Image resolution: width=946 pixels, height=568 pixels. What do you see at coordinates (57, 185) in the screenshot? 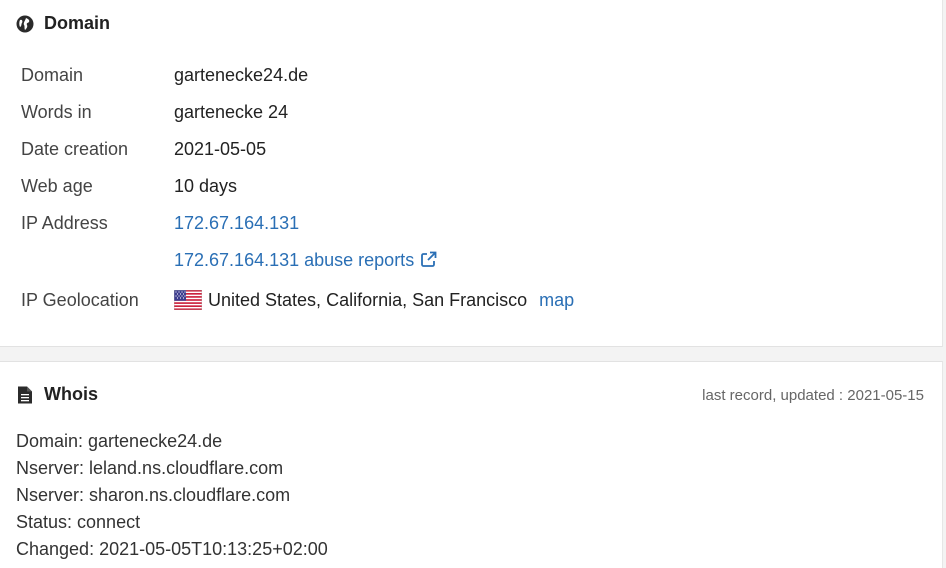
I see `row-label: Web age` at bounding box center [57, 185].